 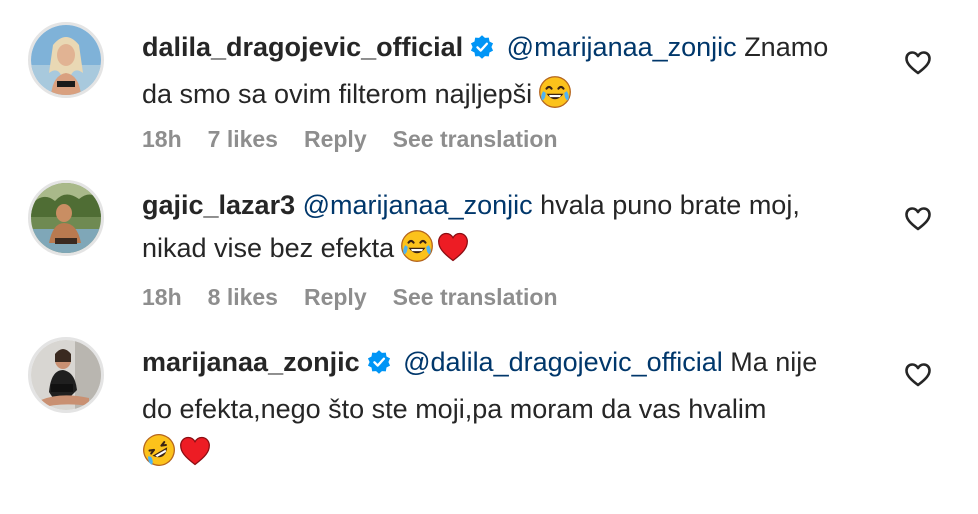 What do you see at coordinates (159, 456) in the screenshot?
I see `rolling-on-floor-laughing-icon` at bounding box center [159, 456].